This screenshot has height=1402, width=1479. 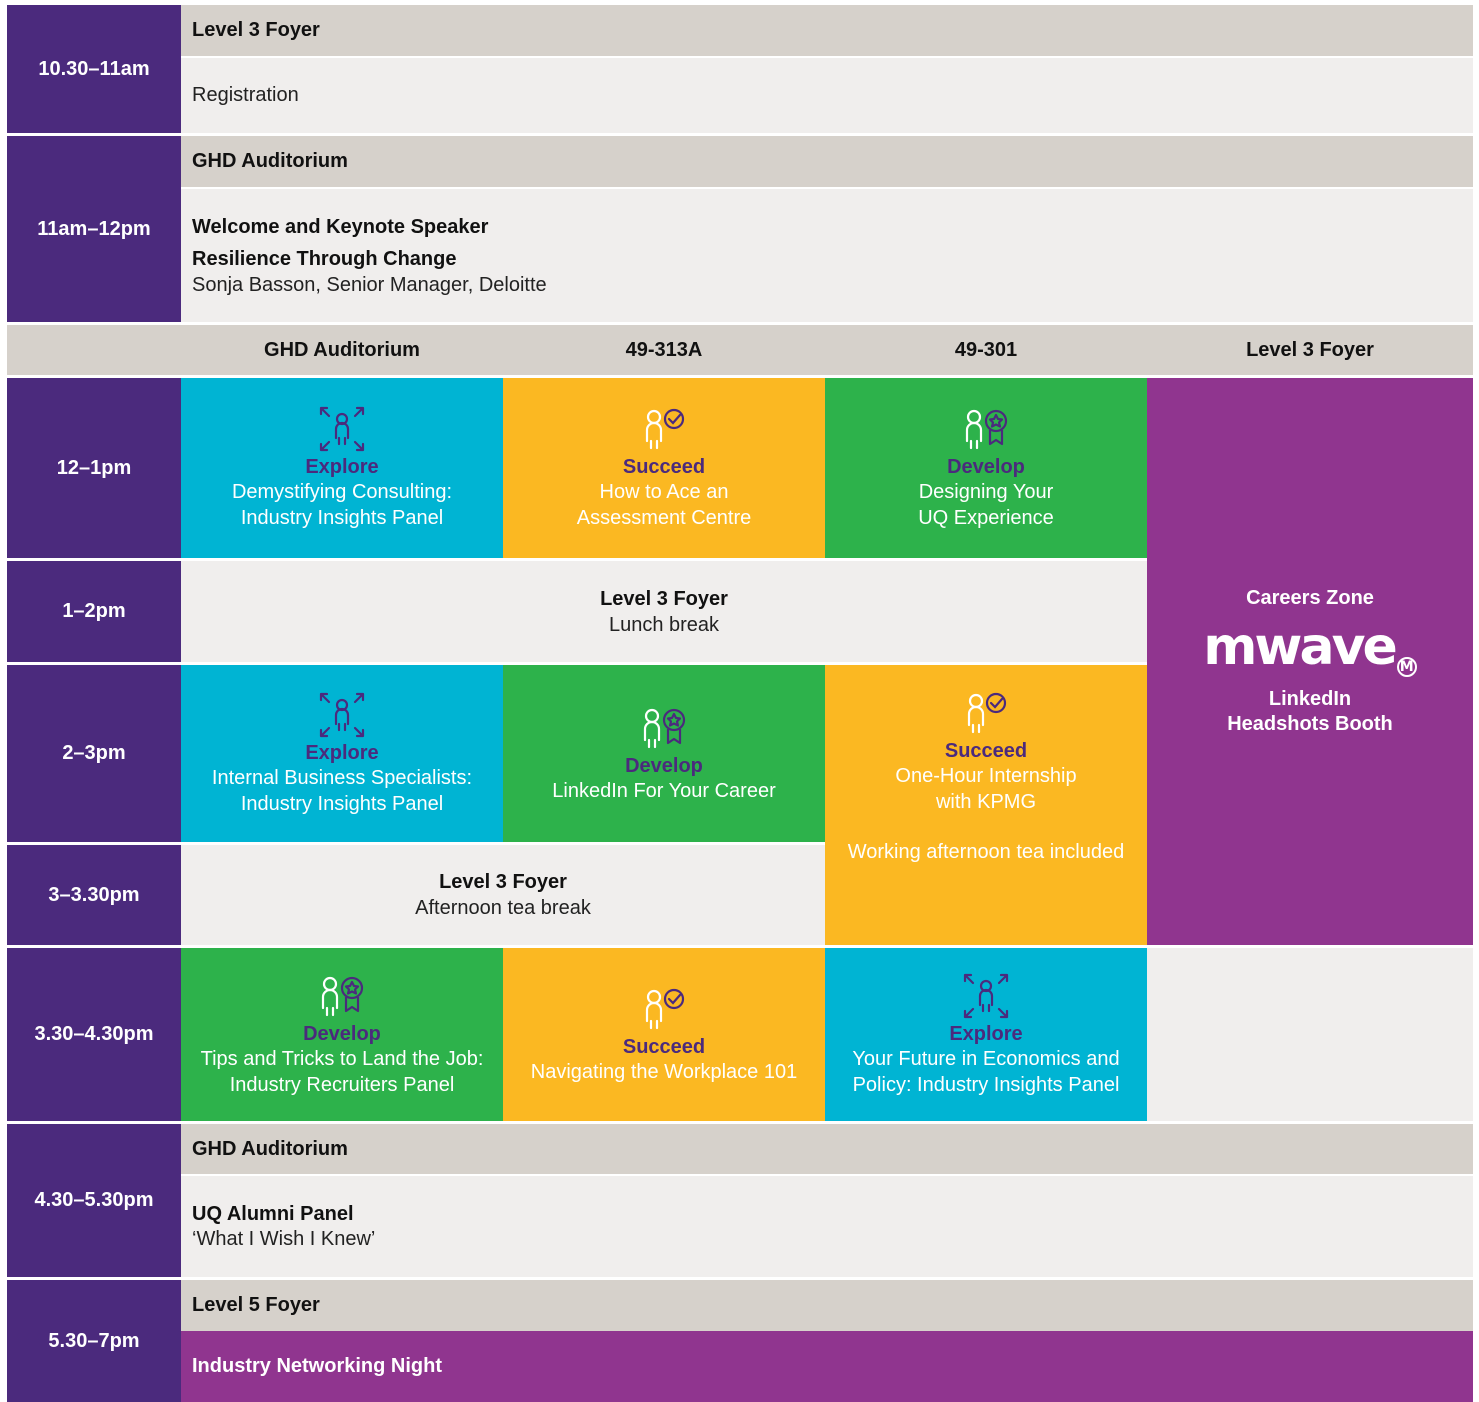 What do you see at coordinates (342, 1084) in the screenshot?
I see `session-title: Industry Recruiters Panel` at bounding box center [342, 1084].